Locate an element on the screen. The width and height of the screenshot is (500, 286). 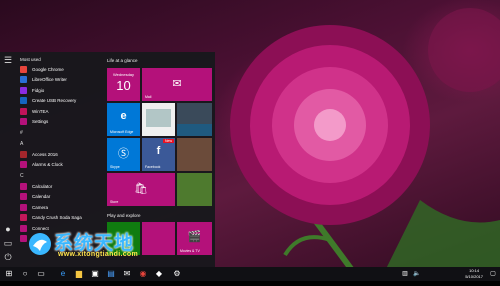
mail-tile-label: Mail is located at coordinates (148, 97).